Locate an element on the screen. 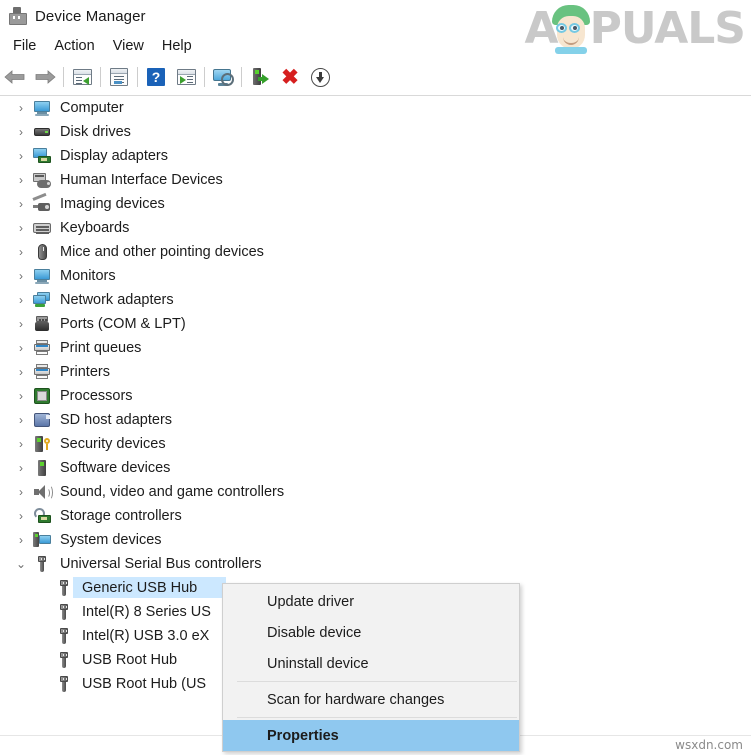  tree-node-universal-serial-bus-controllers: ⌄ Universal Serial Bus controllers is located at coordinates (375, 564).